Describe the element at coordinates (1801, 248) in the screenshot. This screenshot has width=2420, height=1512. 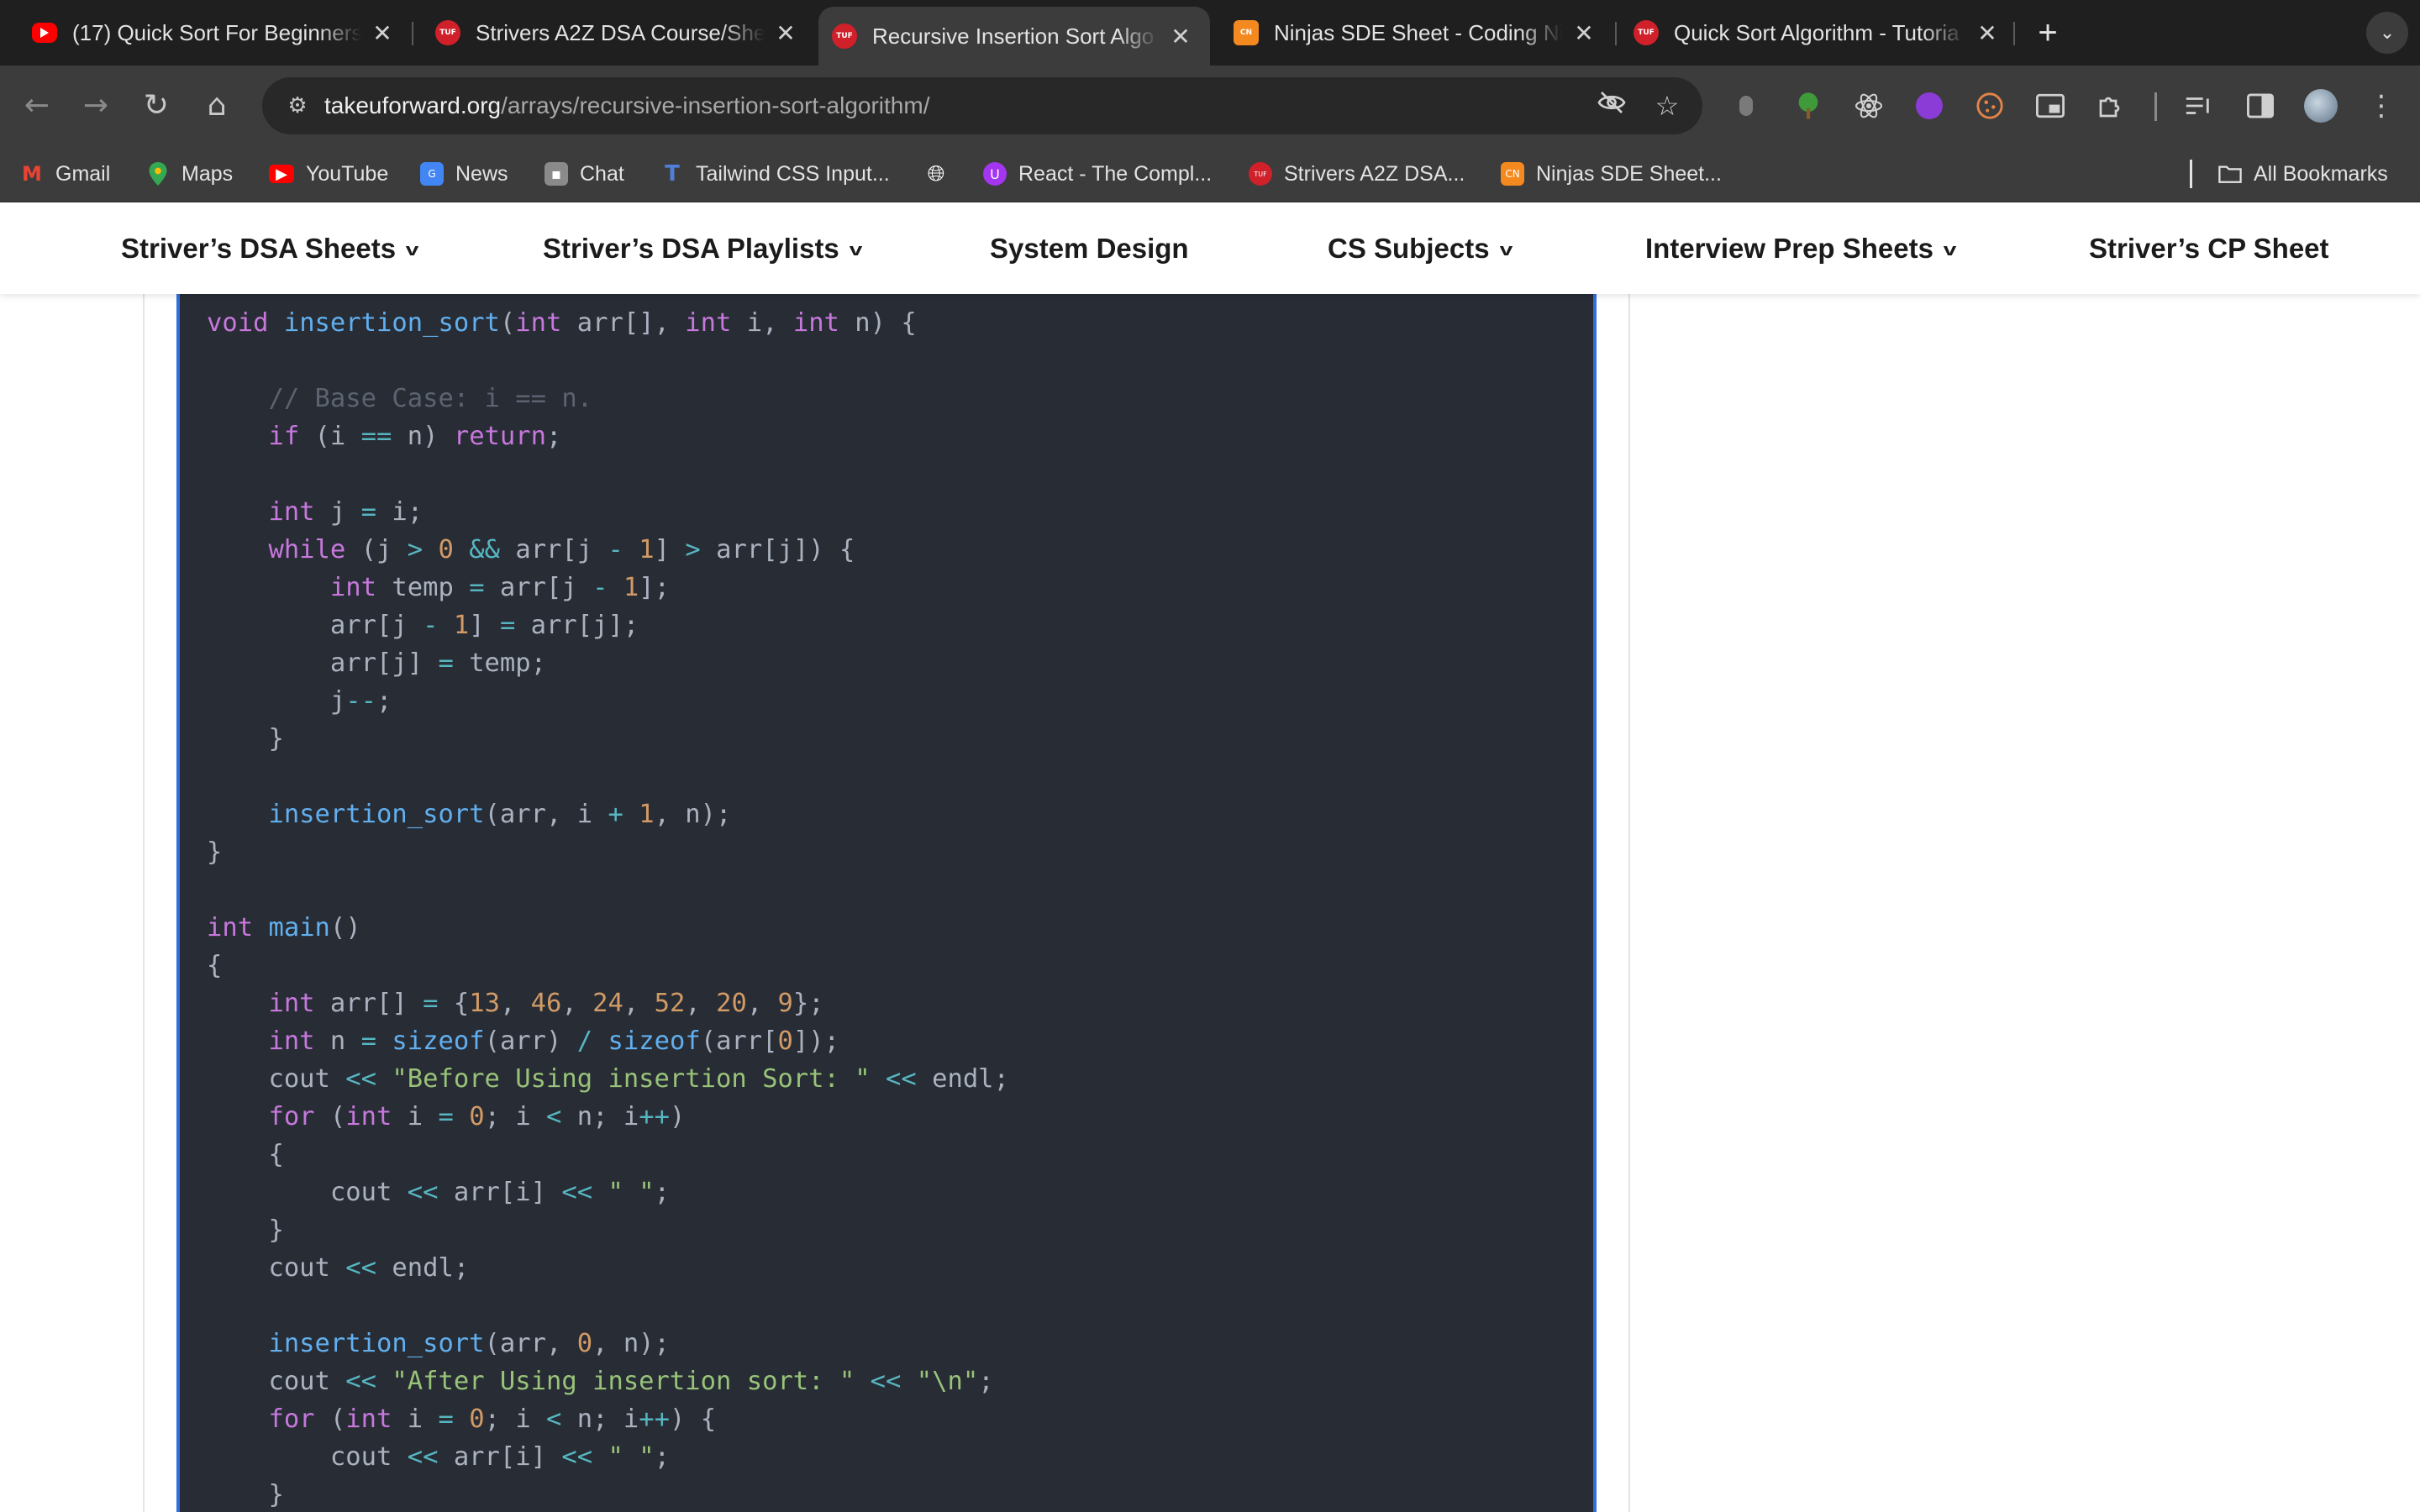
I see `nav-interview-prep: Interview Prep Sheets v` at that location.